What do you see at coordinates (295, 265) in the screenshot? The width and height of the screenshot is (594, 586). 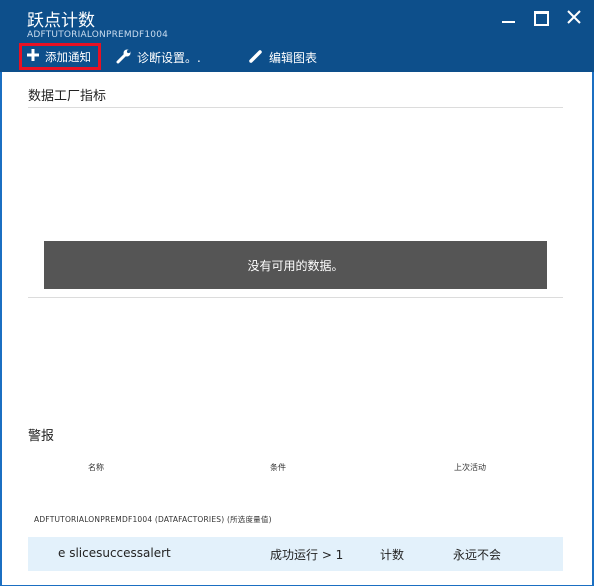 I see `no-data-banner: 没有可用的数据。` at bounding box center [295, 265].